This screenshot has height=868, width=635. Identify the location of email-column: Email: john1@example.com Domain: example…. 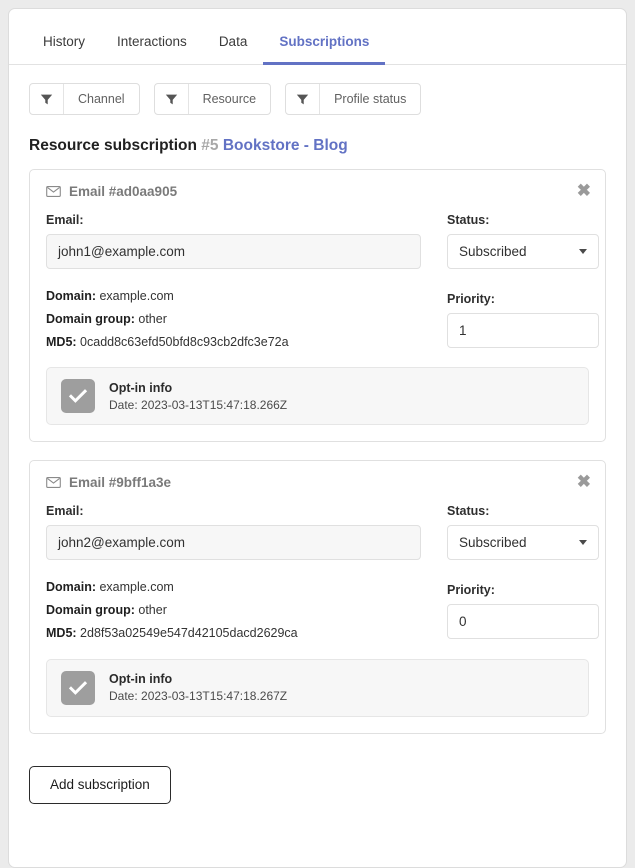
(233, 283).